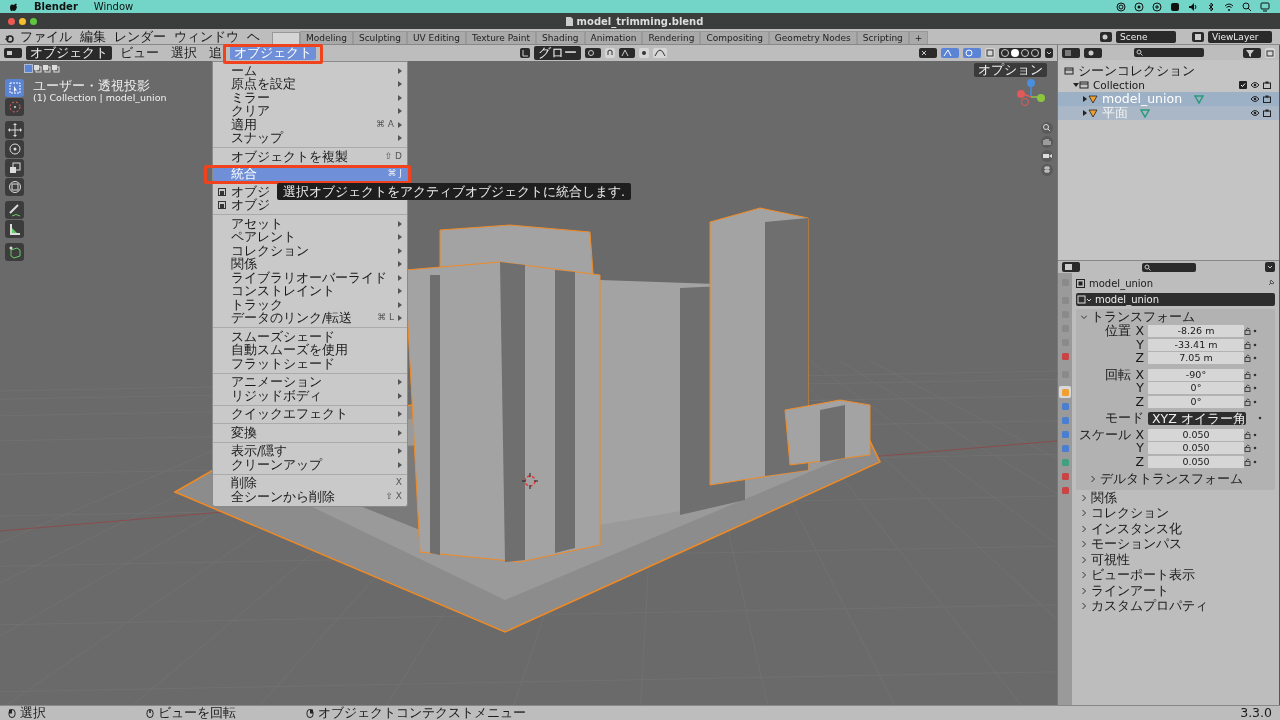 The width and height of the screenshot is (1280, 720). Describe the element at coordinates (55, 68) in the screenshot. I see `selection-mode-icon` at that location.